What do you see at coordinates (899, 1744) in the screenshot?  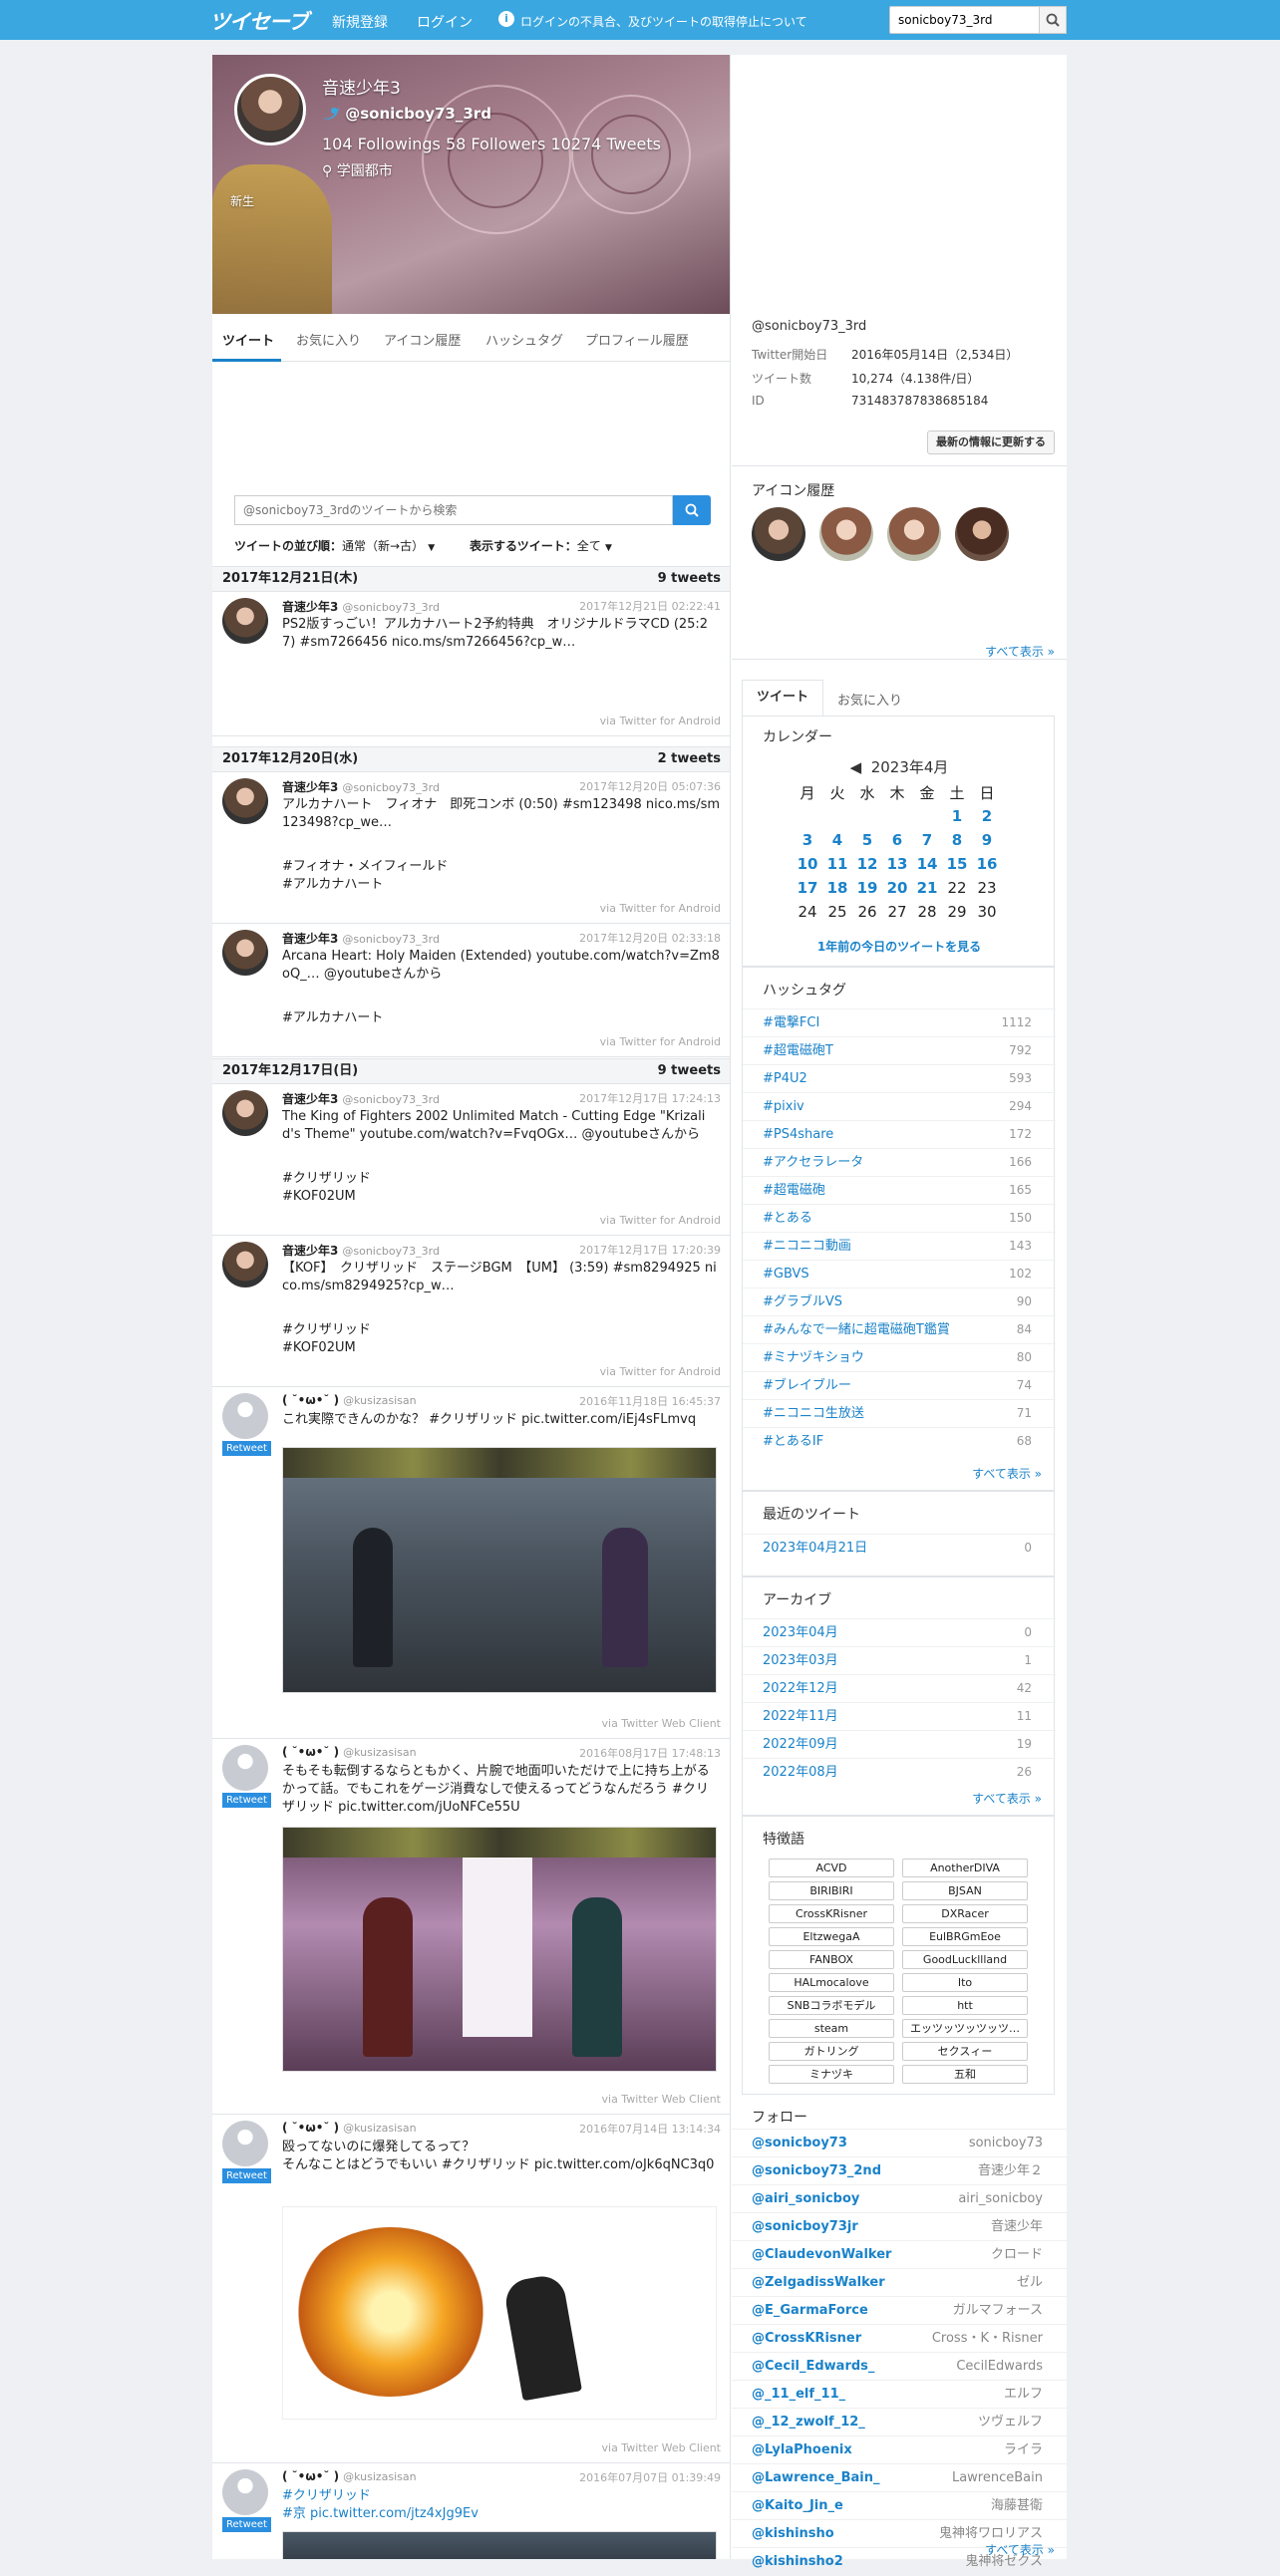 I see `archive-row: 2022年09月 19` at bounding box center [899, 1744].